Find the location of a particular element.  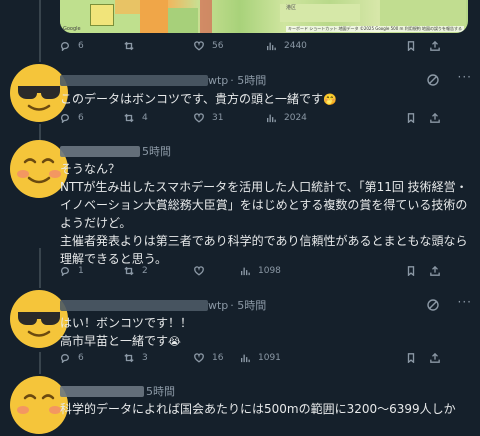

emoji: 😭 is located at coordinates (174, 341).